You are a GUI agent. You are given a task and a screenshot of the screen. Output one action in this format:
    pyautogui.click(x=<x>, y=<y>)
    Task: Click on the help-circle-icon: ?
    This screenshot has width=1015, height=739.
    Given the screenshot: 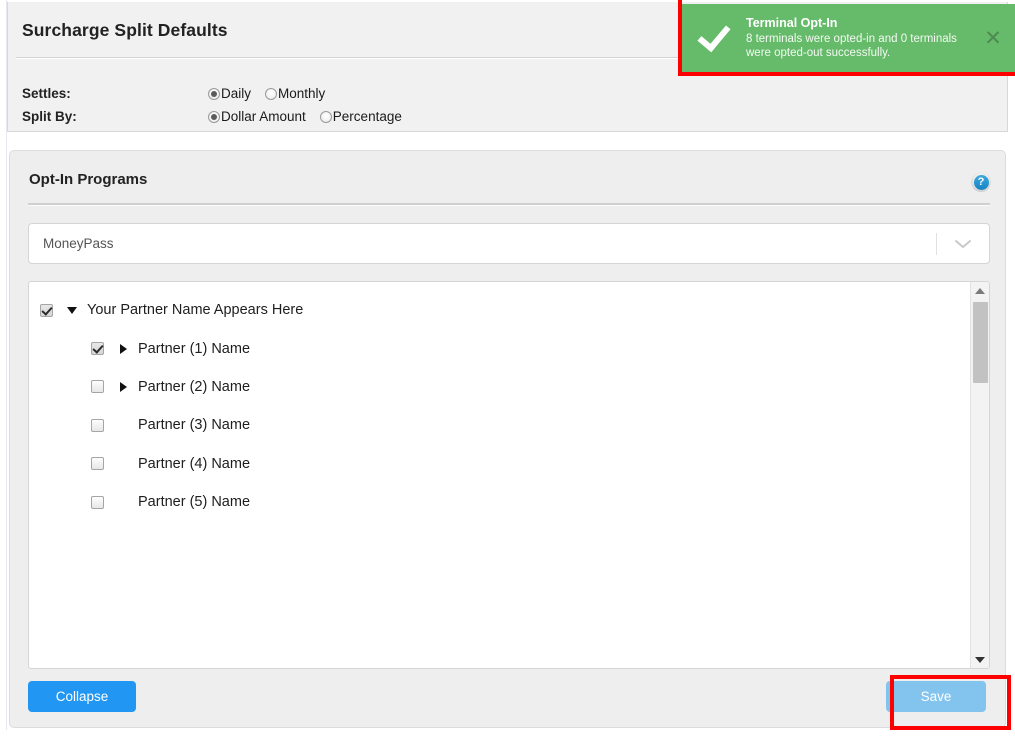 What is the action you would take?
    pyautogui.click(x=981, y=182)
    